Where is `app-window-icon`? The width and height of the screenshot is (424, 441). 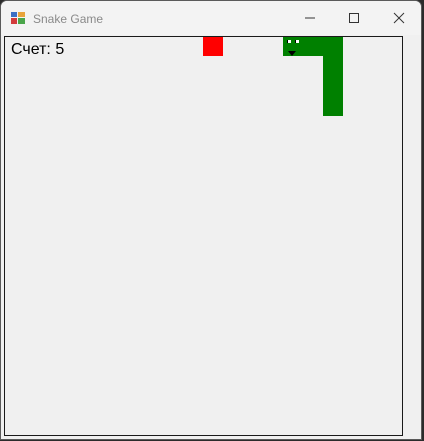
app-window-icon is located at coordinates (18, 18).